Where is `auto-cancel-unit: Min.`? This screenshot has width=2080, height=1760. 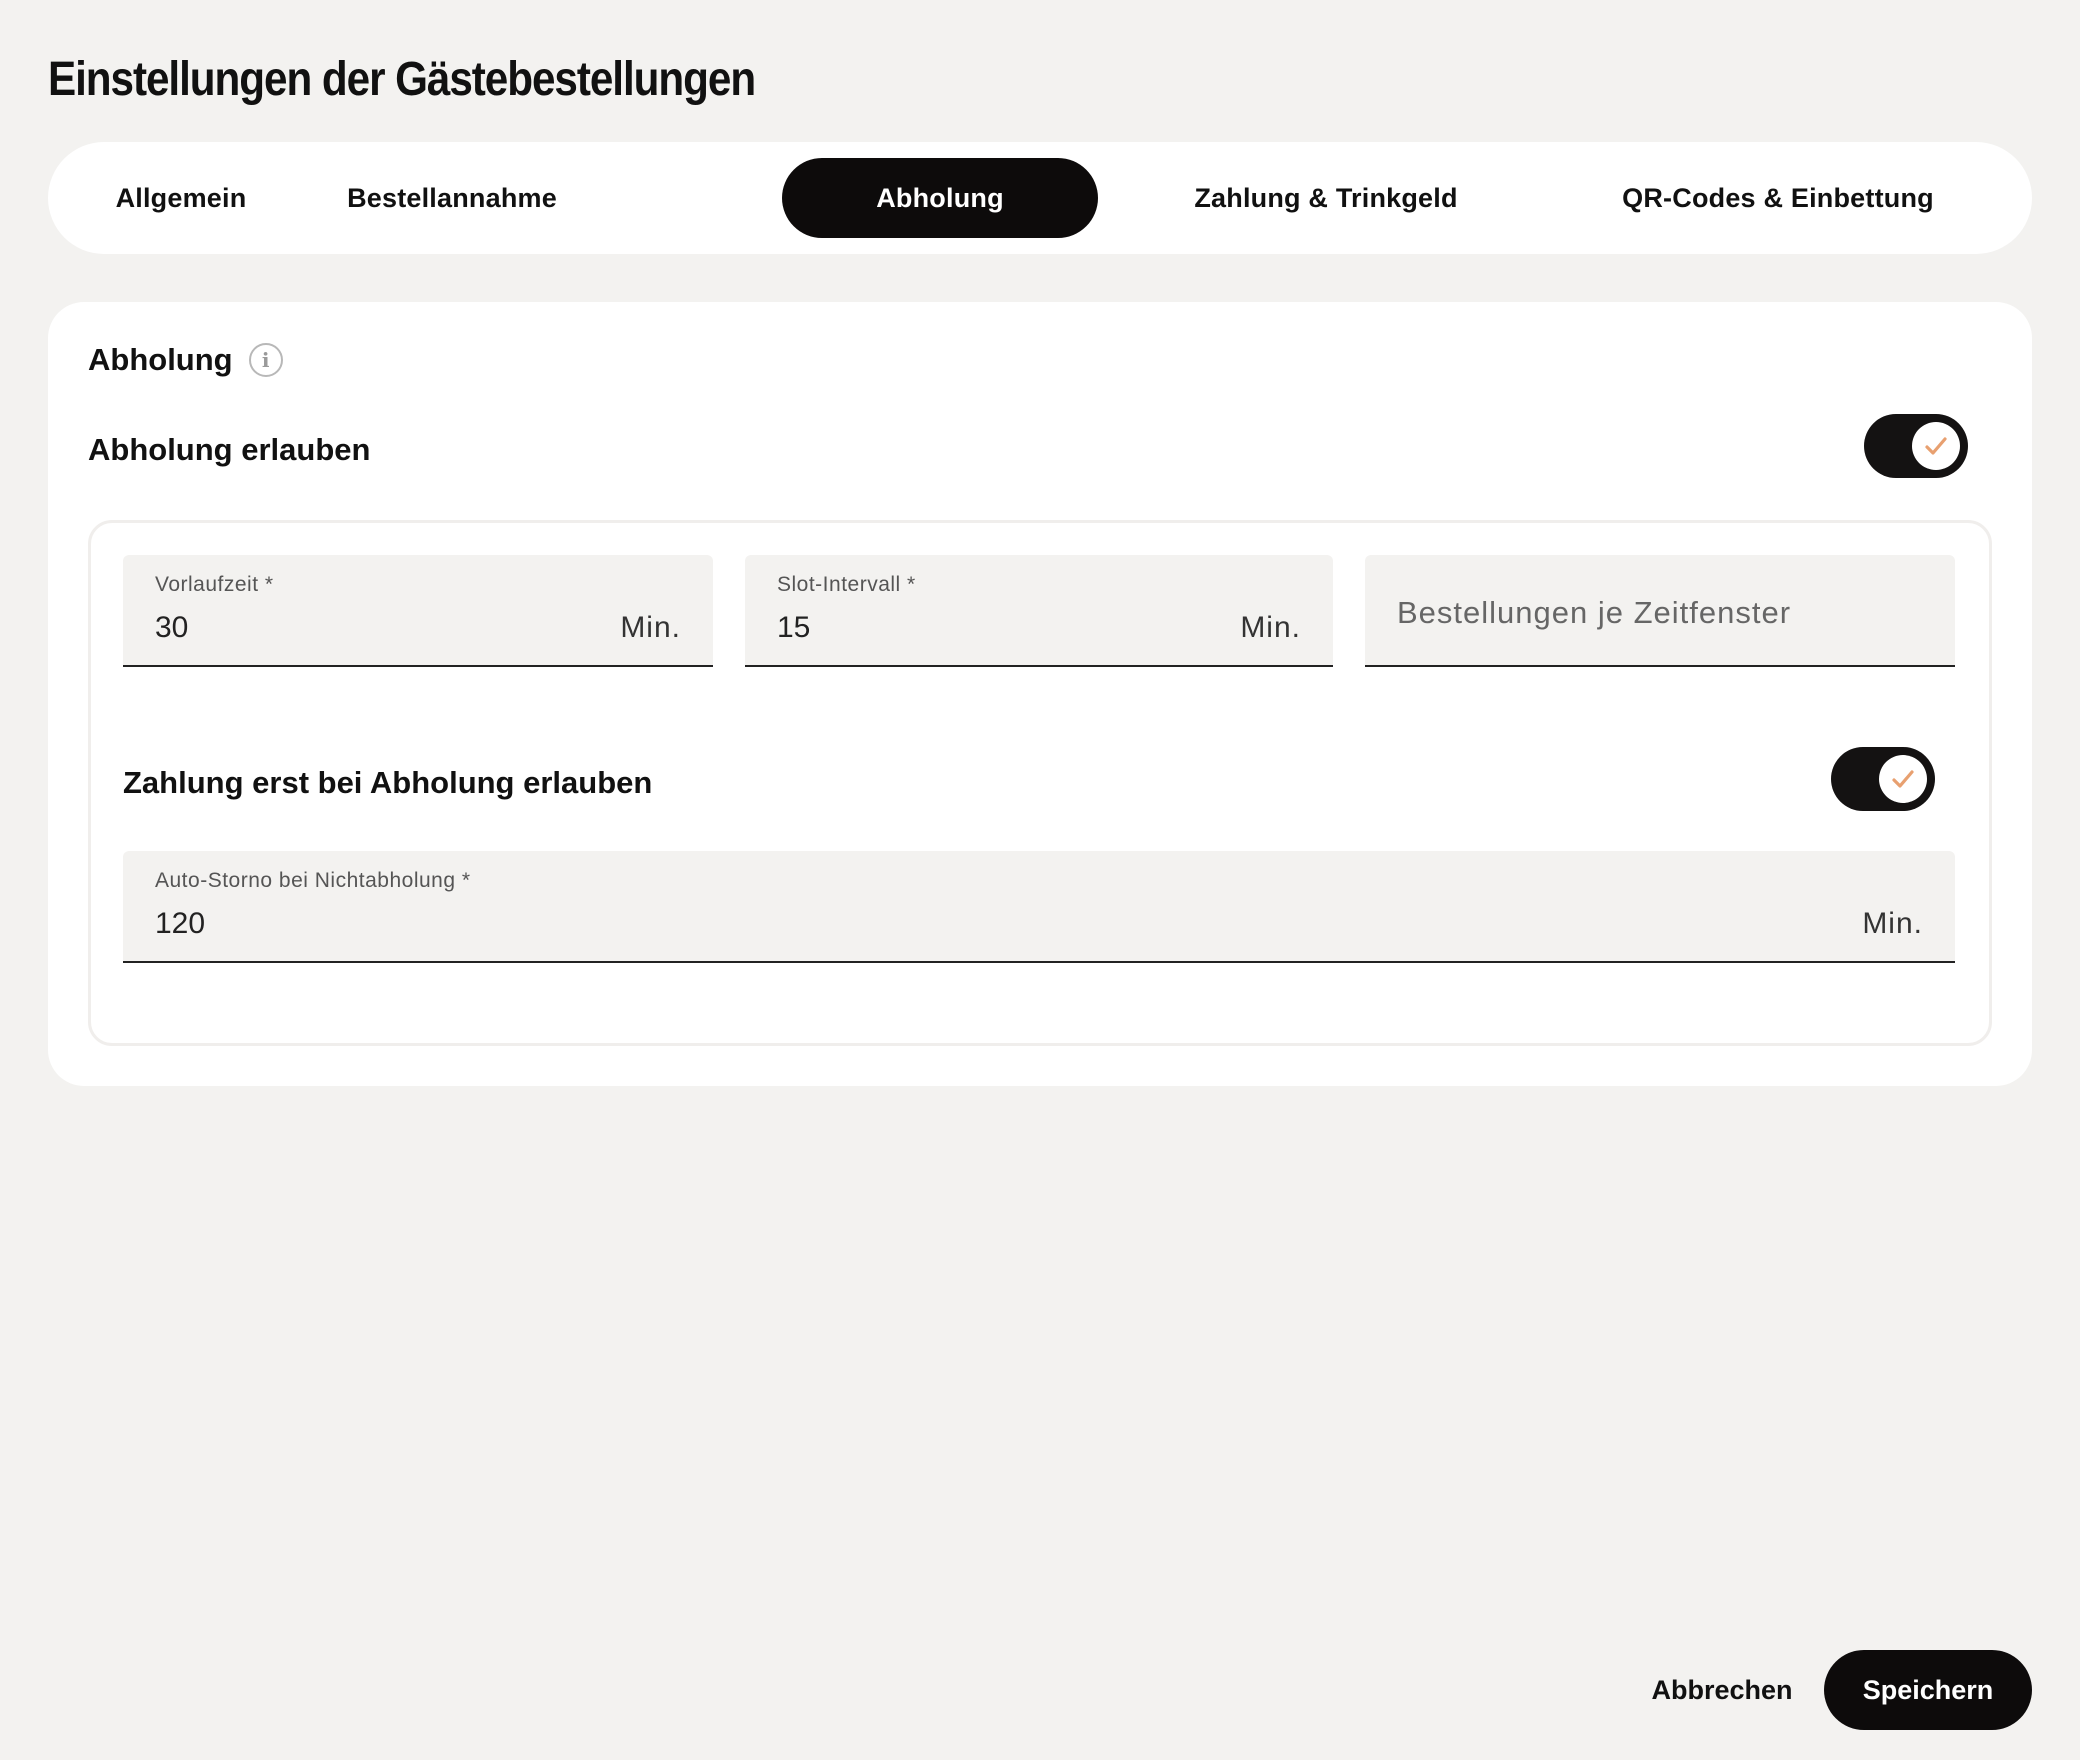 auto-cancel-unit: Min. is located at coordinates (1892, 923).